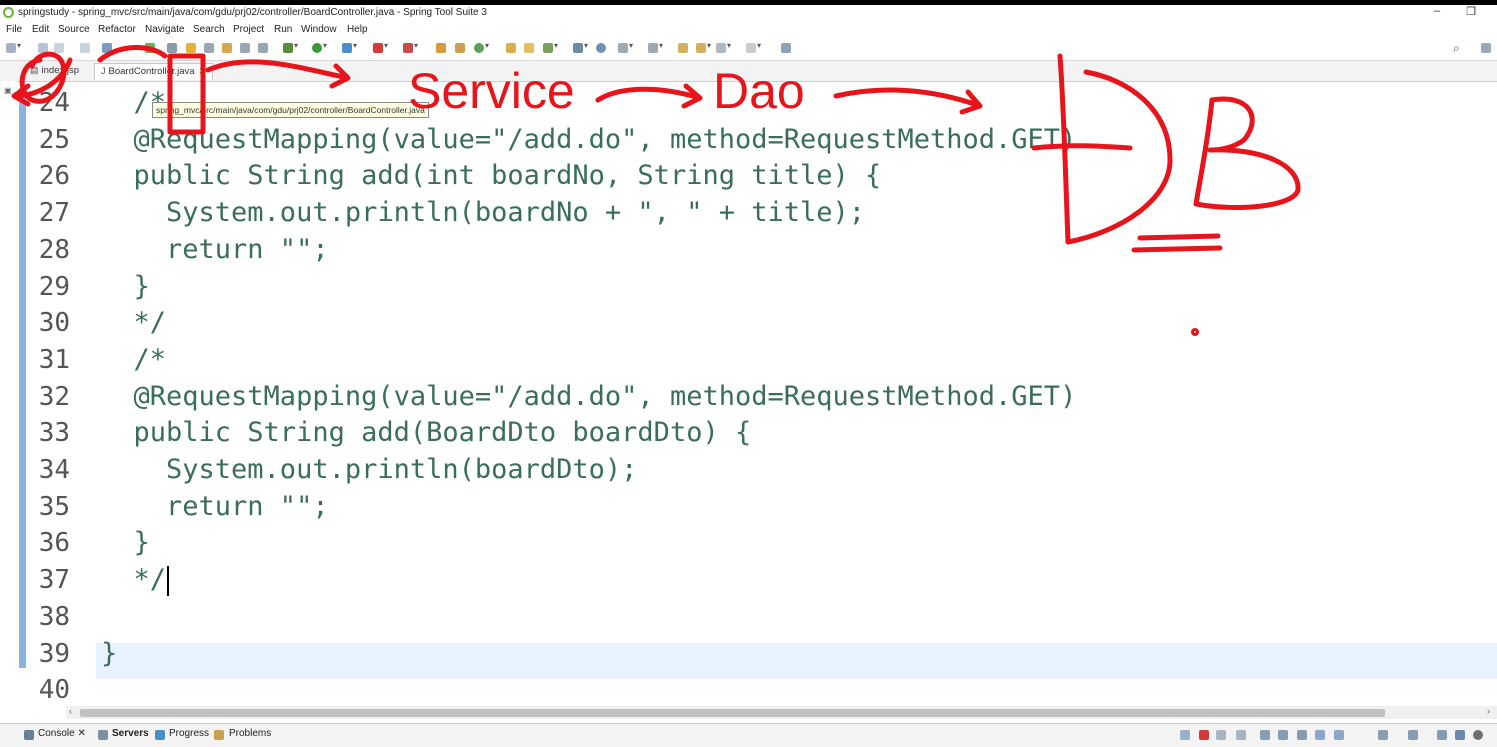  What do you see at coordinates (703, 47) in the screenshot?
I see `back-history-icon` at bounding box center [703, 47].